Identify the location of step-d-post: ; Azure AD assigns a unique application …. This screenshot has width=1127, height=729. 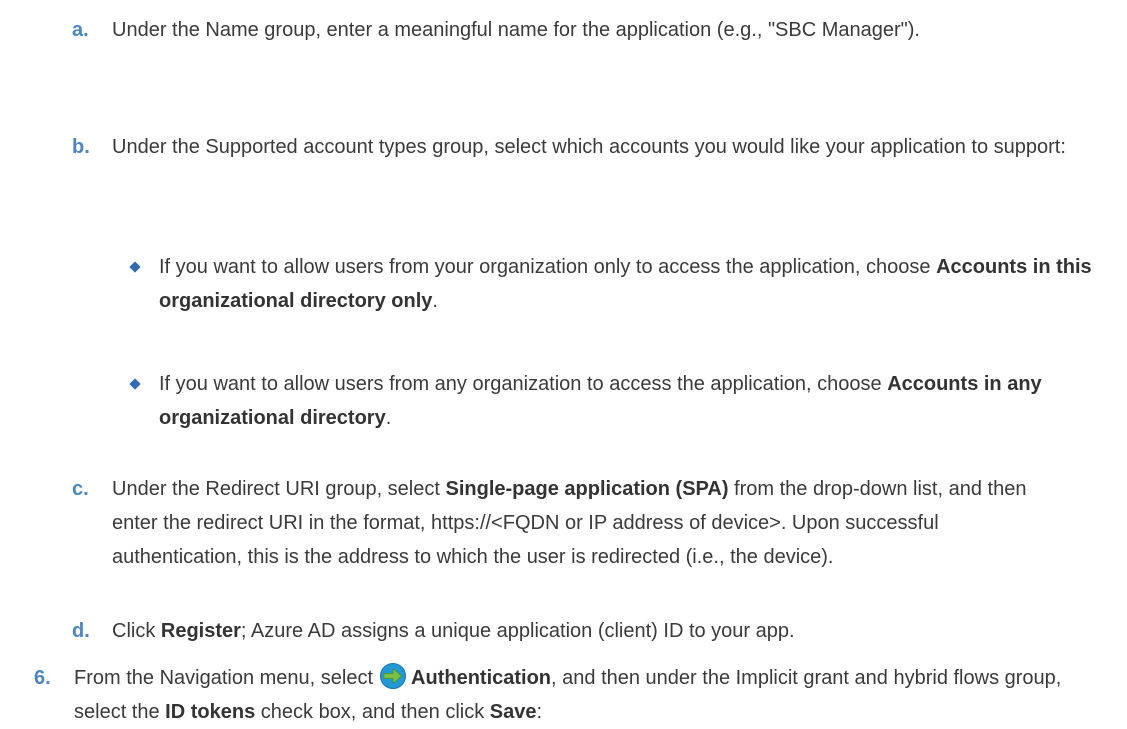
(517, 631).